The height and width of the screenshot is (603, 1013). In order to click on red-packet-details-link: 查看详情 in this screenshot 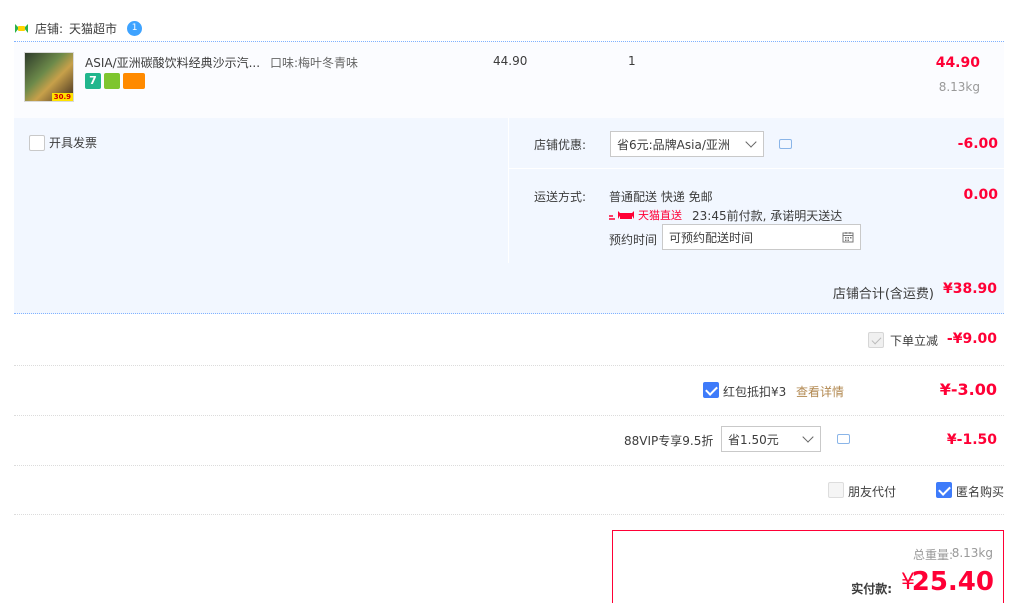, I will do `click(820, 391)`.